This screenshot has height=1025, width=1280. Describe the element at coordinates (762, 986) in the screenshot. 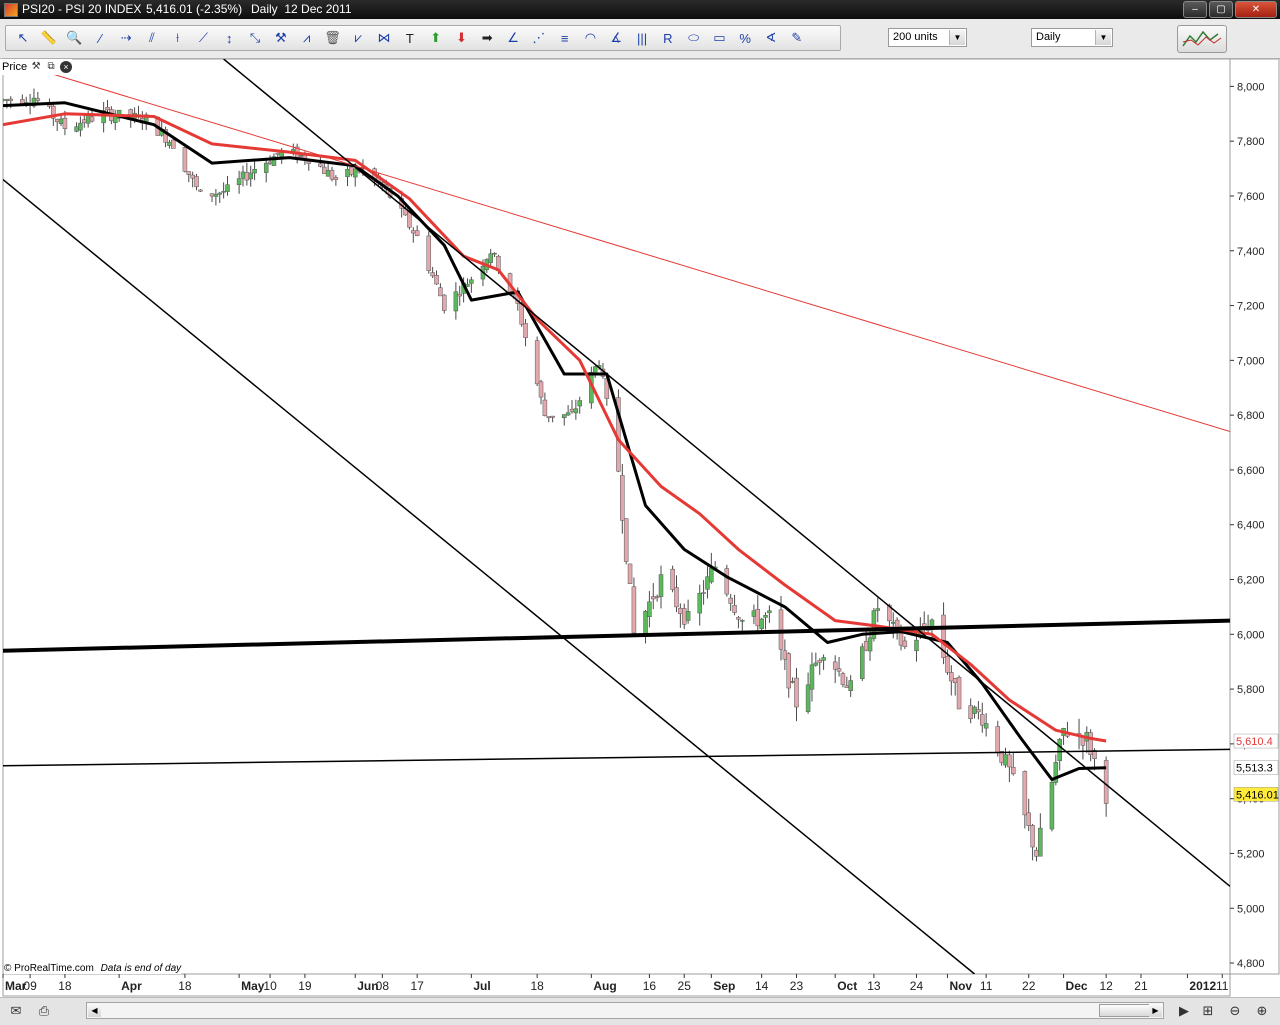

I see `x-tick-label: 14` at that location.